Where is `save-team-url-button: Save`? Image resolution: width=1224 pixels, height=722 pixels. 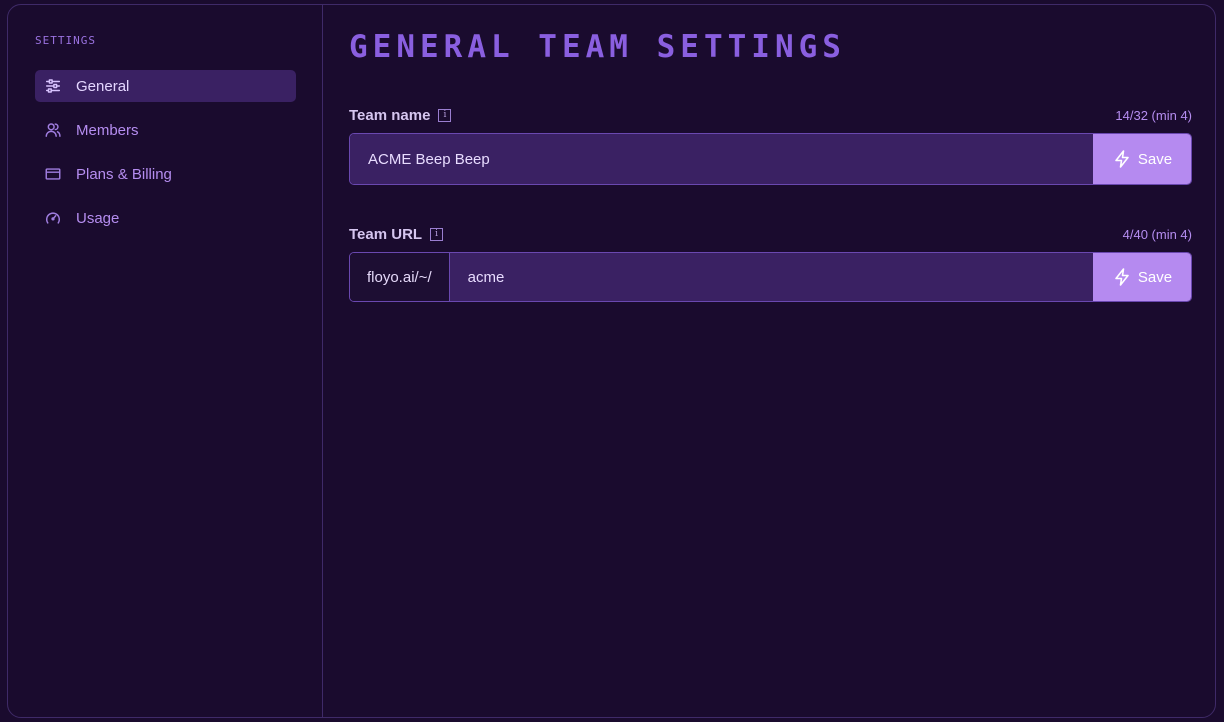 save-team-url-button: Save is located at coordinates (1142, 277).